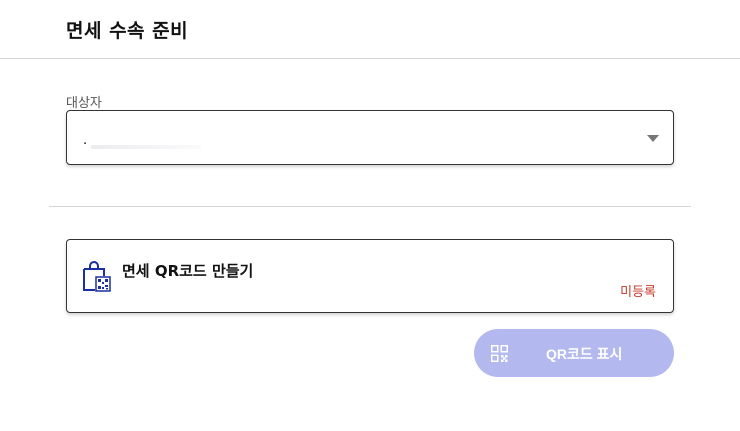 This screenshot has width=740, height=431. Describe the element at coordinates (584, 354) in the screenshot. I see `show-qr-label: QR코드 표시` at that location.